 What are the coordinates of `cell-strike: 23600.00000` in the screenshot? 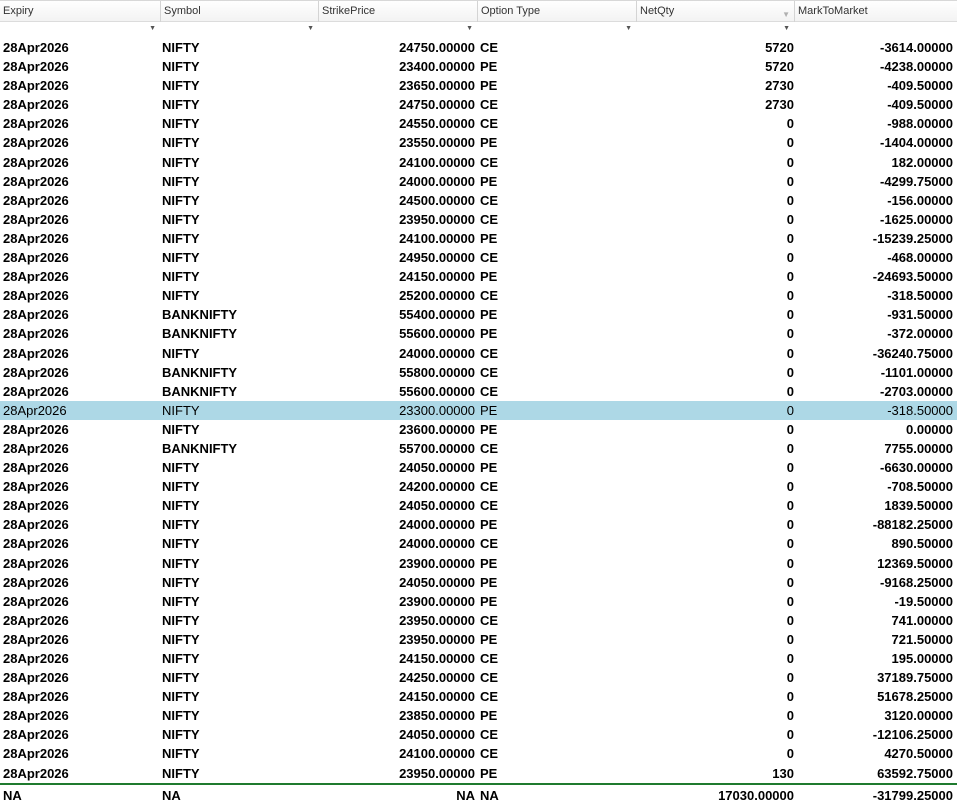 It's located at (437, 429).